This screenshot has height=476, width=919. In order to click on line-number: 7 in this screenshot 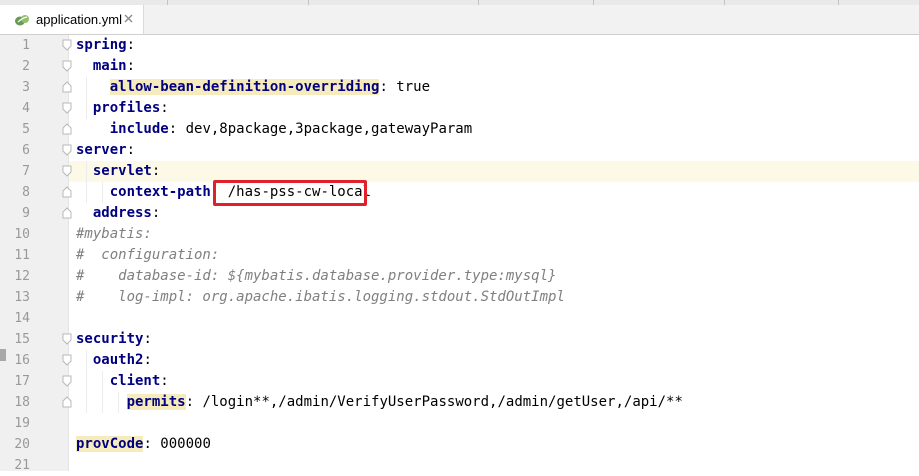, I will do `click(26, 171)`.